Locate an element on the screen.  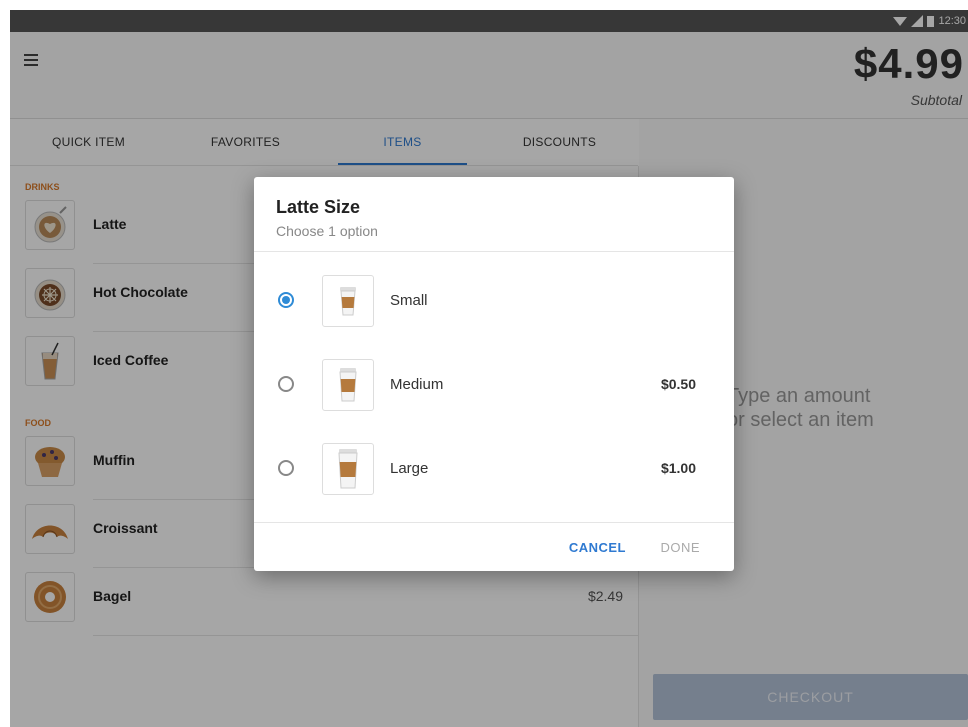
medium-cup-icon is located at coordinates (348, 385).